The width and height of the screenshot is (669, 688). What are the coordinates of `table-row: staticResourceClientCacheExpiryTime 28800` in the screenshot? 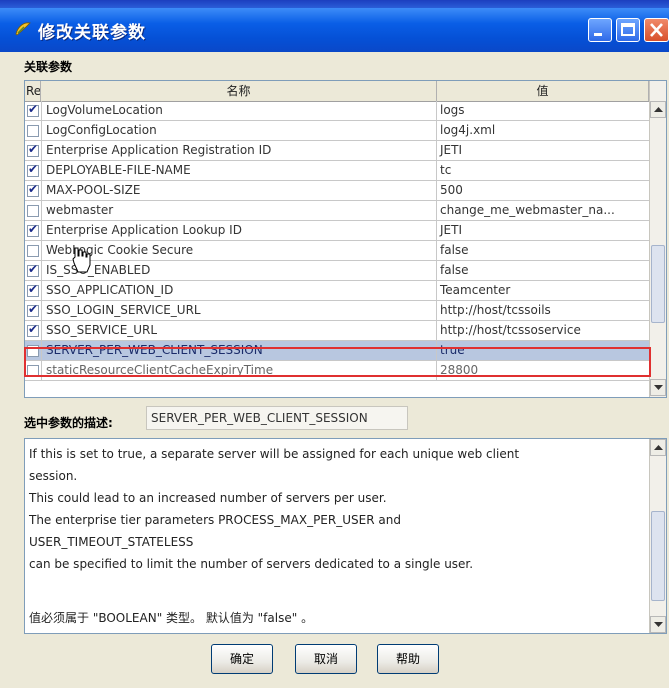 It's located at (337, 371).